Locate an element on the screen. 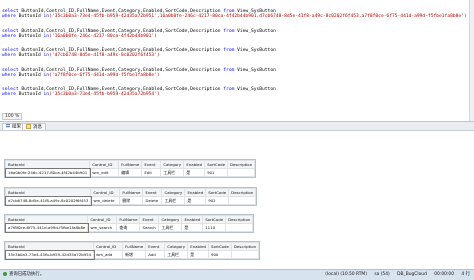 The height and width of the screenshot is (280, 474). table-cell: 1110 is located at coordinates (214, 227).